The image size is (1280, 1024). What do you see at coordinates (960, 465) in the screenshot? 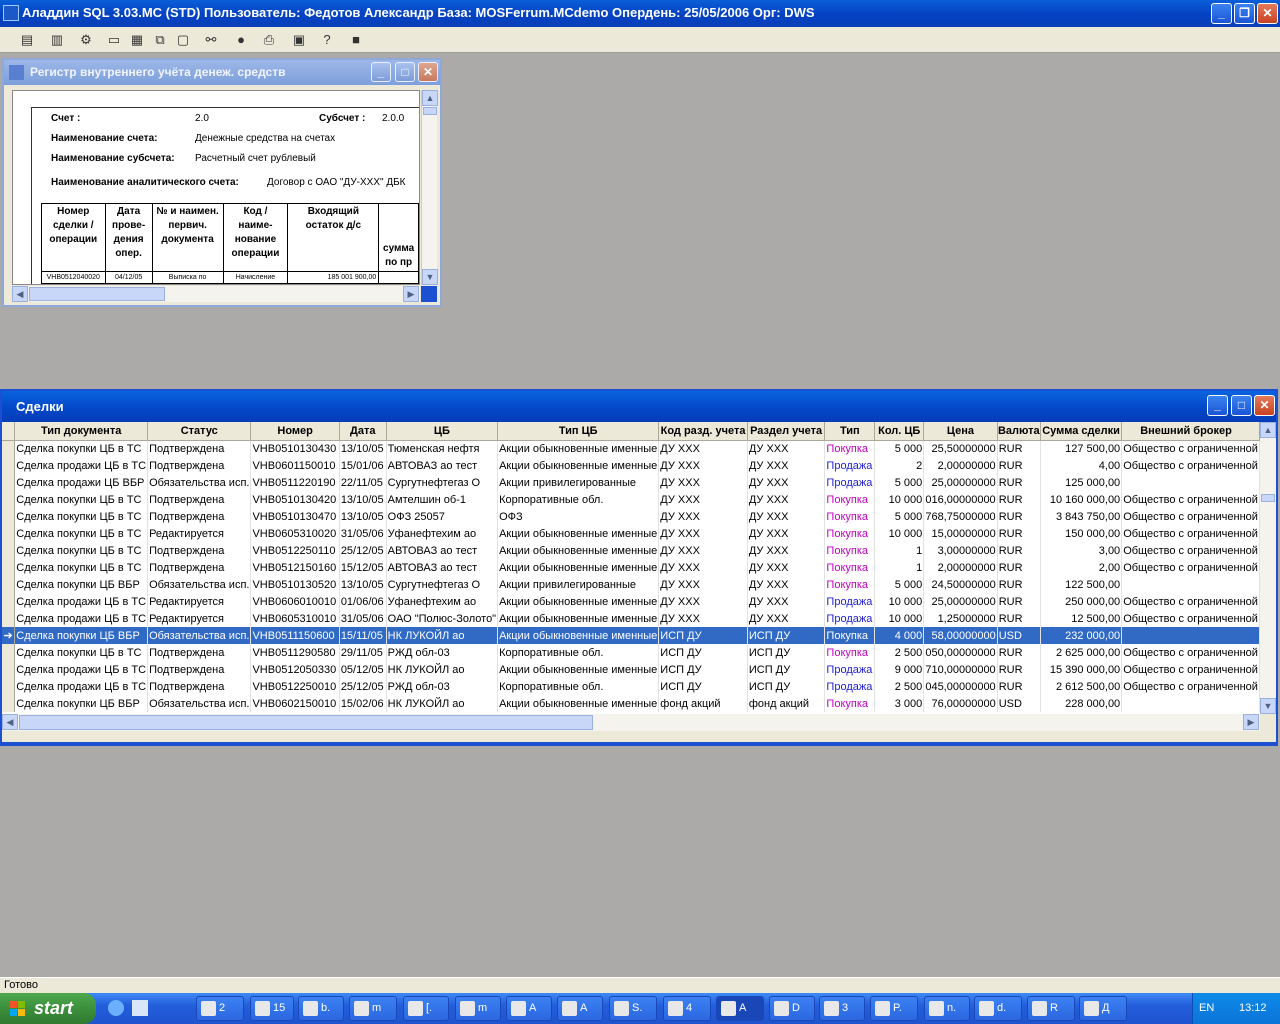
I see `cell-price: 2,00000000` at bounding box center [960, 465].